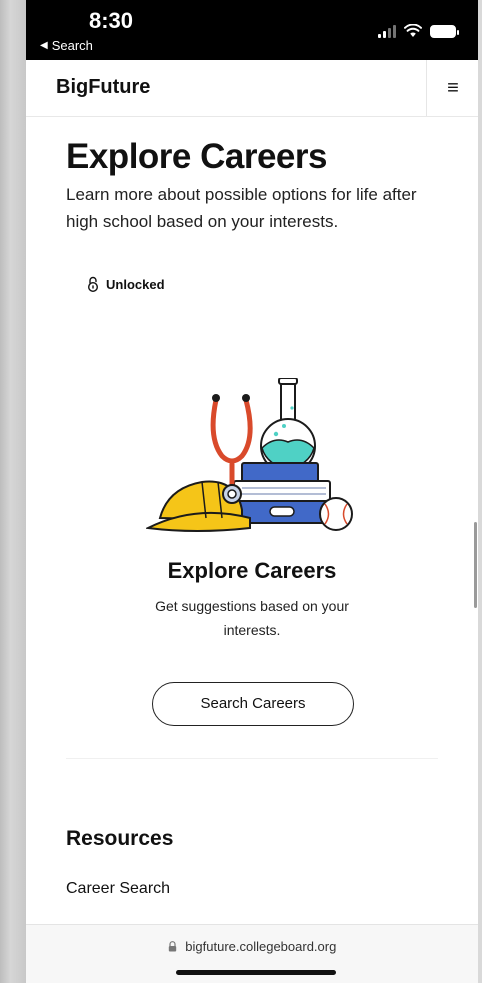  What do you see at coordinates (172, 946) in the screenshot?
I see `lock-icon` at bounding box center [172, 946].